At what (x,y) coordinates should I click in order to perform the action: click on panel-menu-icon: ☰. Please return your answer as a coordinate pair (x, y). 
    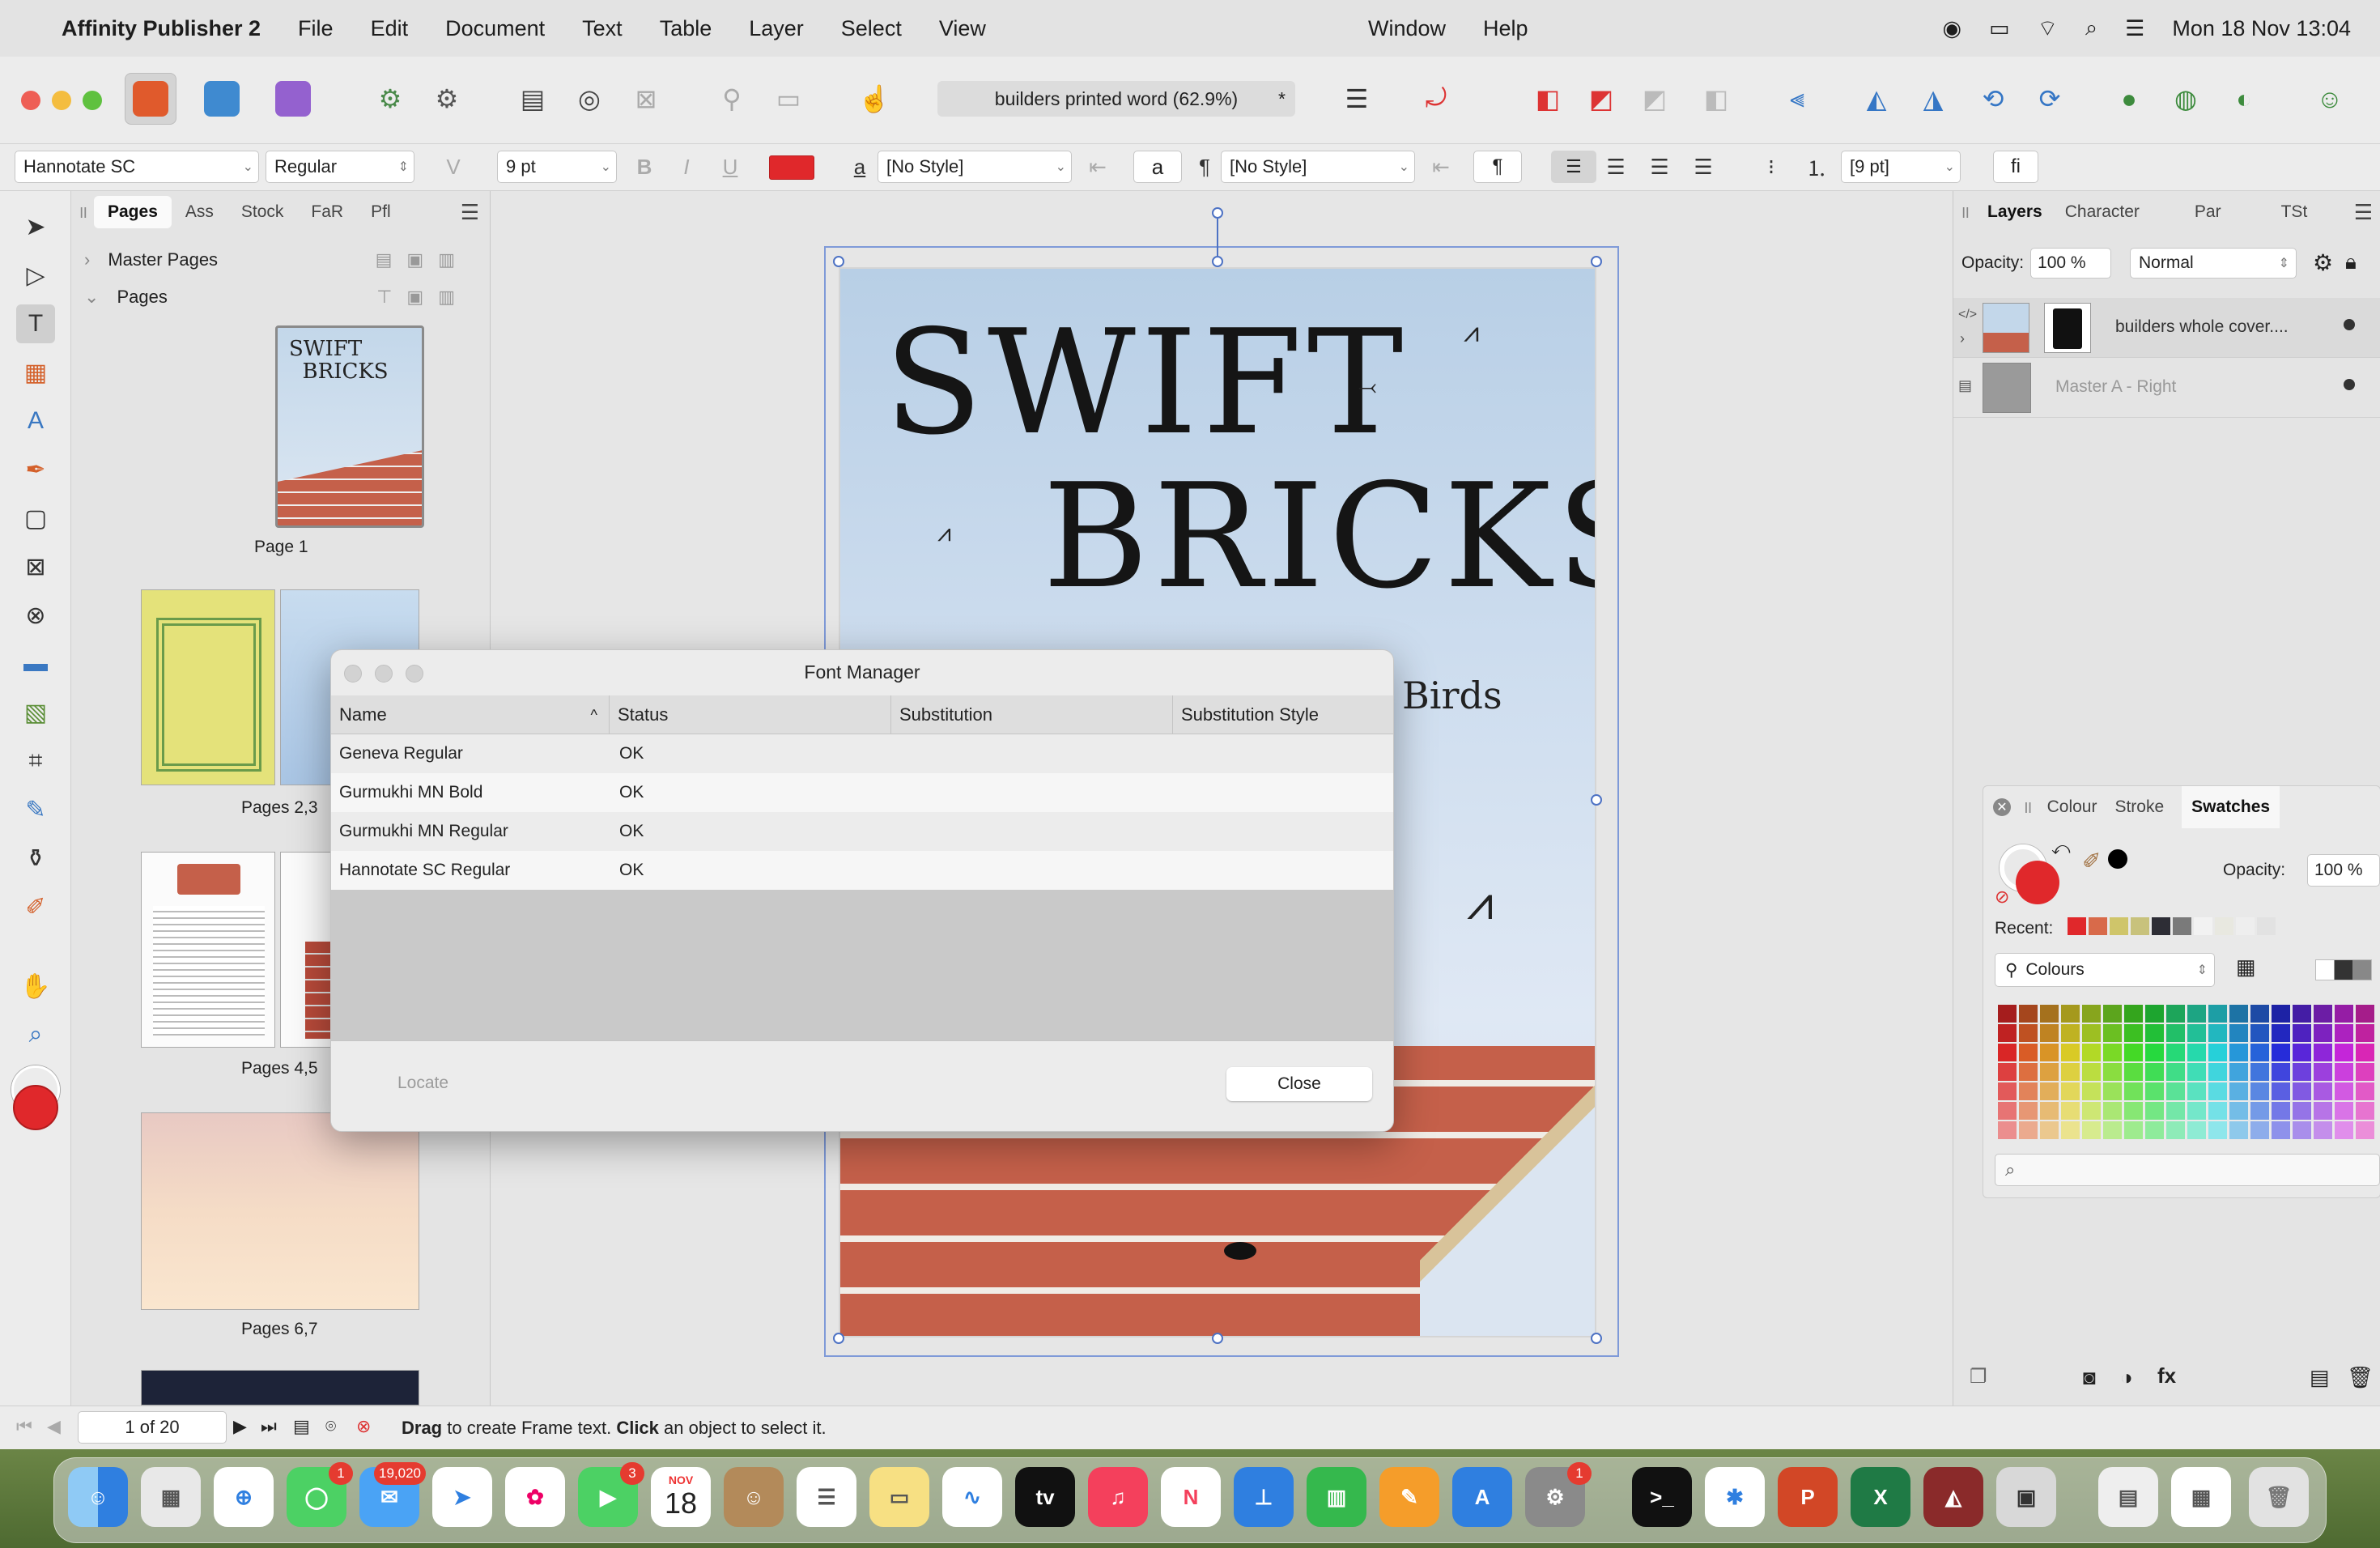
    Looking at the image, I should click on (470, 212).